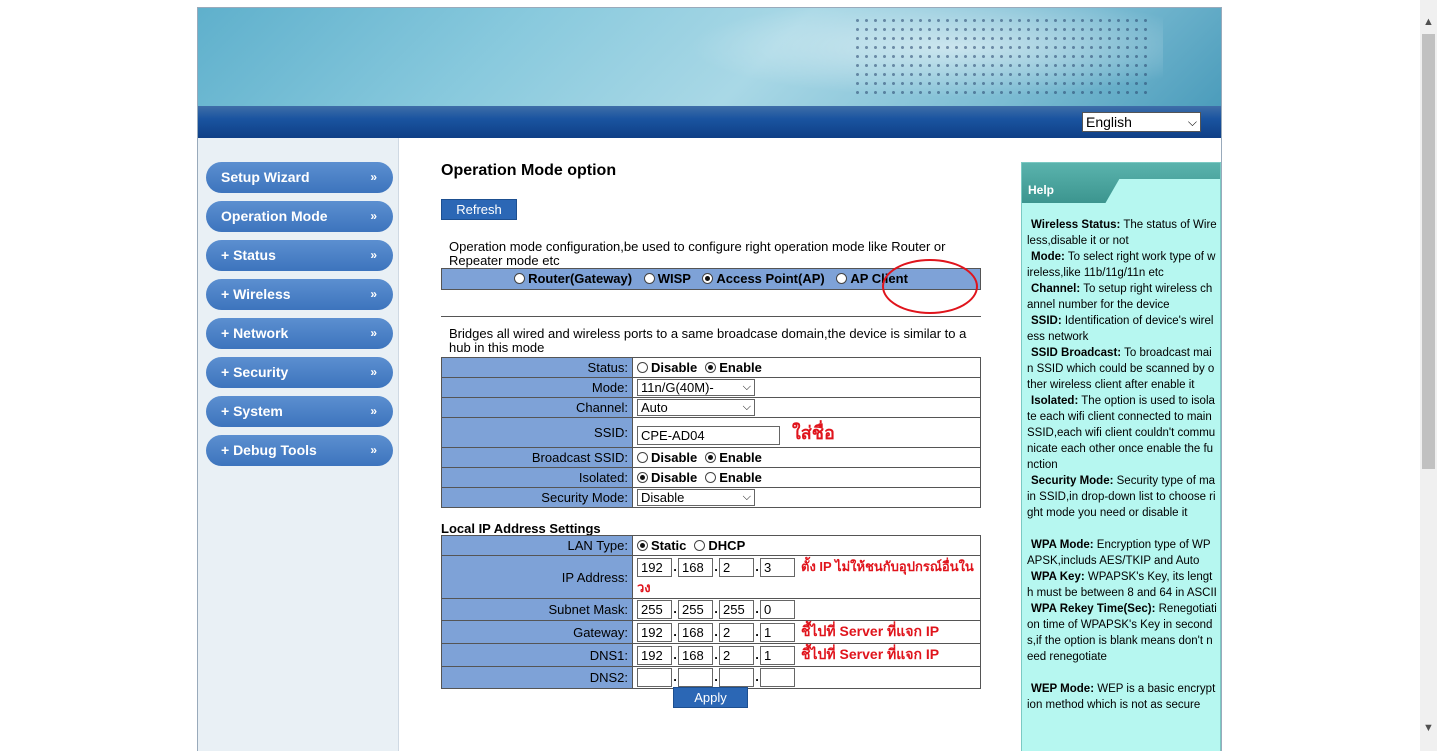 The image size is (1437, 751). Describe the element at coordinates (537, 577) in the screenshot. I see `ip-address-label: IP Address:` at that location.